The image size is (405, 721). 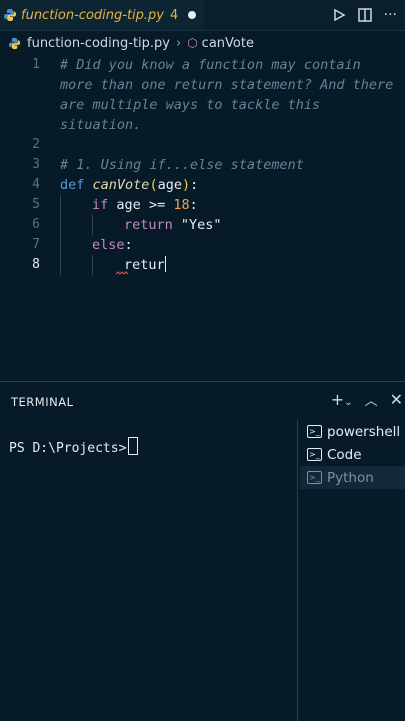 I want to click on comment: situation., so click(x=101, y=125).